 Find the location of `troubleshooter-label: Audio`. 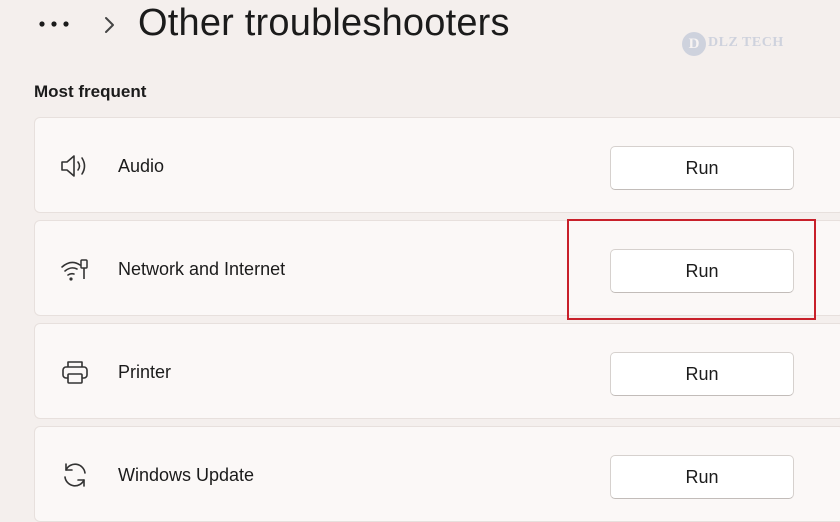

troubleshooter-label: Audio is located at coordinates (141, 166).